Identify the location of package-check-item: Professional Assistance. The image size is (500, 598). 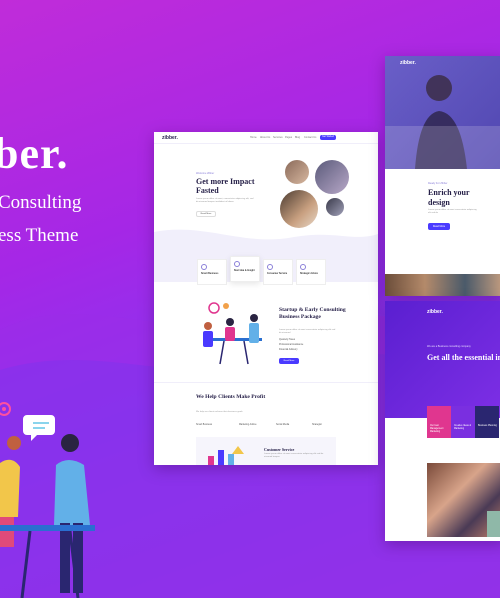
(291, 345).